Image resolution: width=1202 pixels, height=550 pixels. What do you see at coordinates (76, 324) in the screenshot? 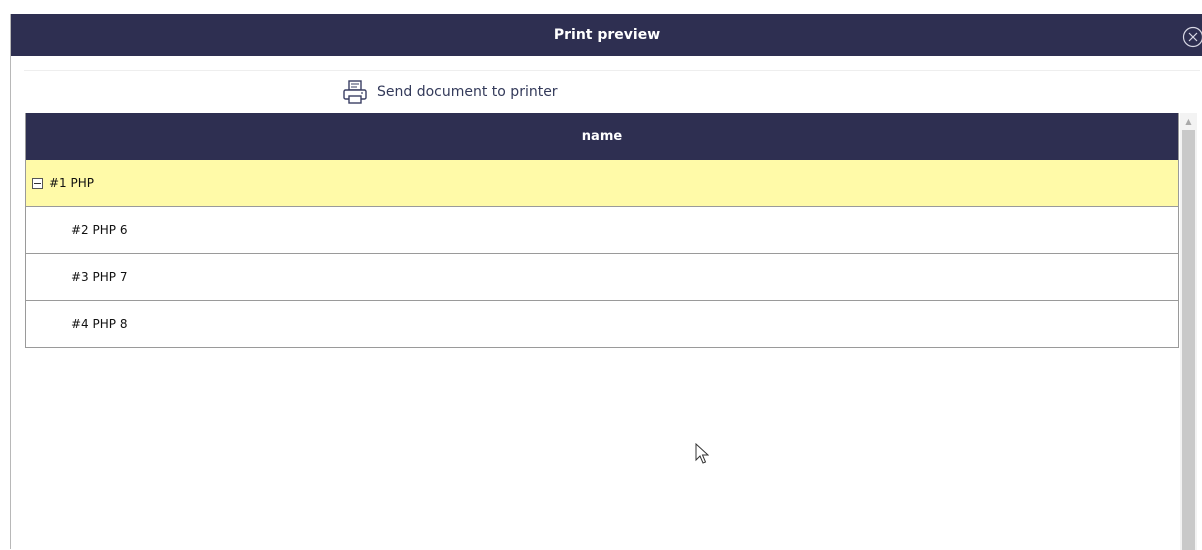
I see `row-label: #4 PHP 8` at bounding box center [76, 324].